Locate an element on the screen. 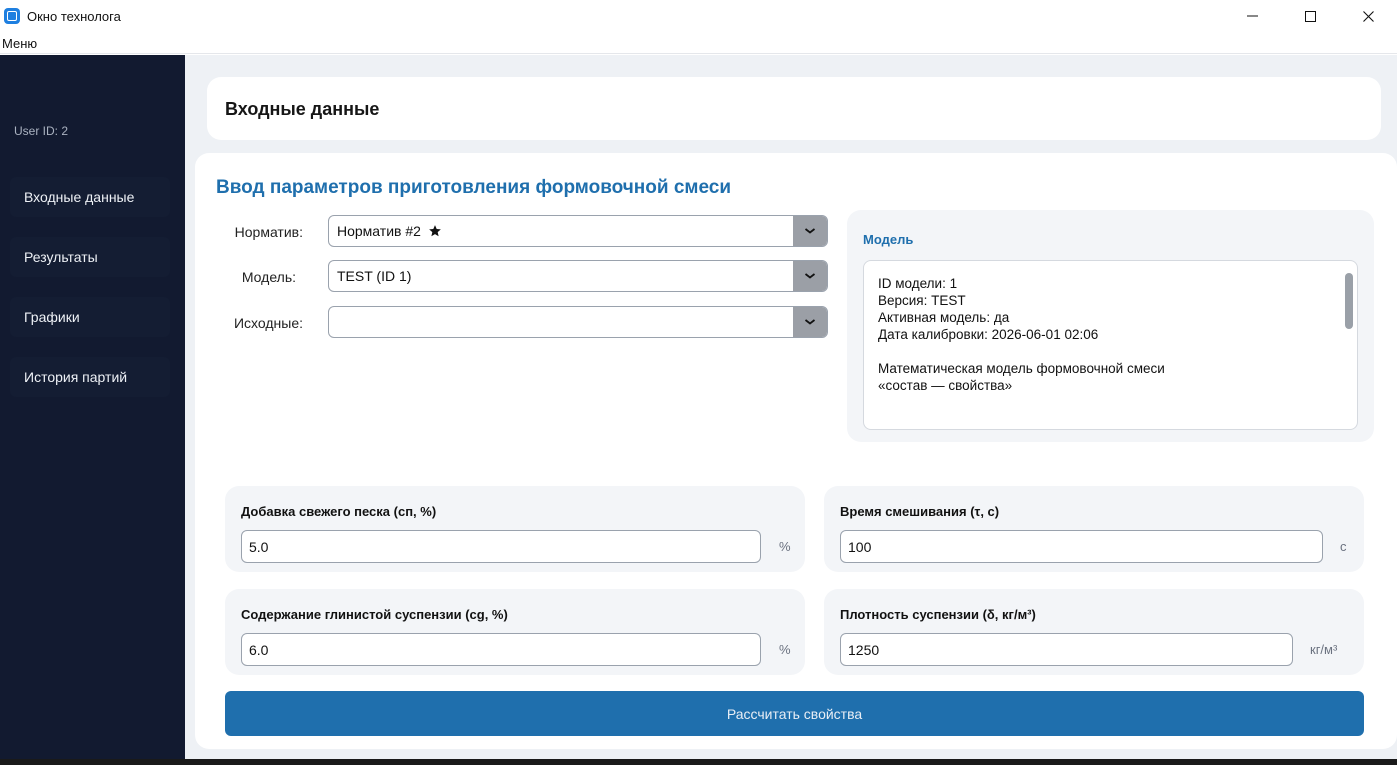  mixing-input is located at coordinates (1081, 546).